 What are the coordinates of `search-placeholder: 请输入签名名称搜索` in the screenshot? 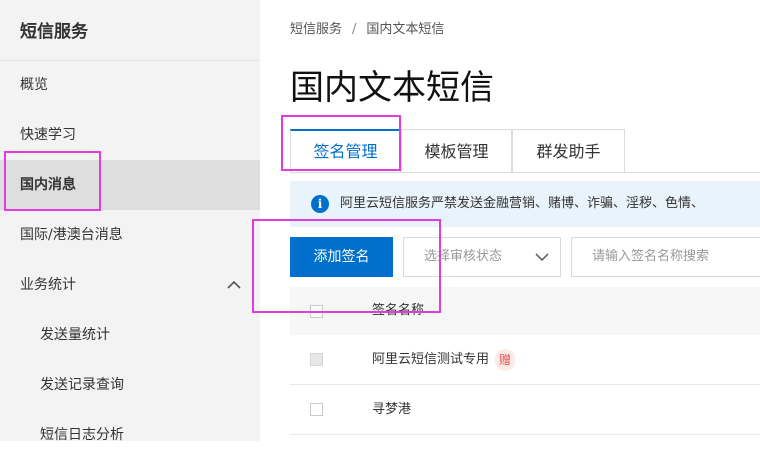 It's located at (651, 256).